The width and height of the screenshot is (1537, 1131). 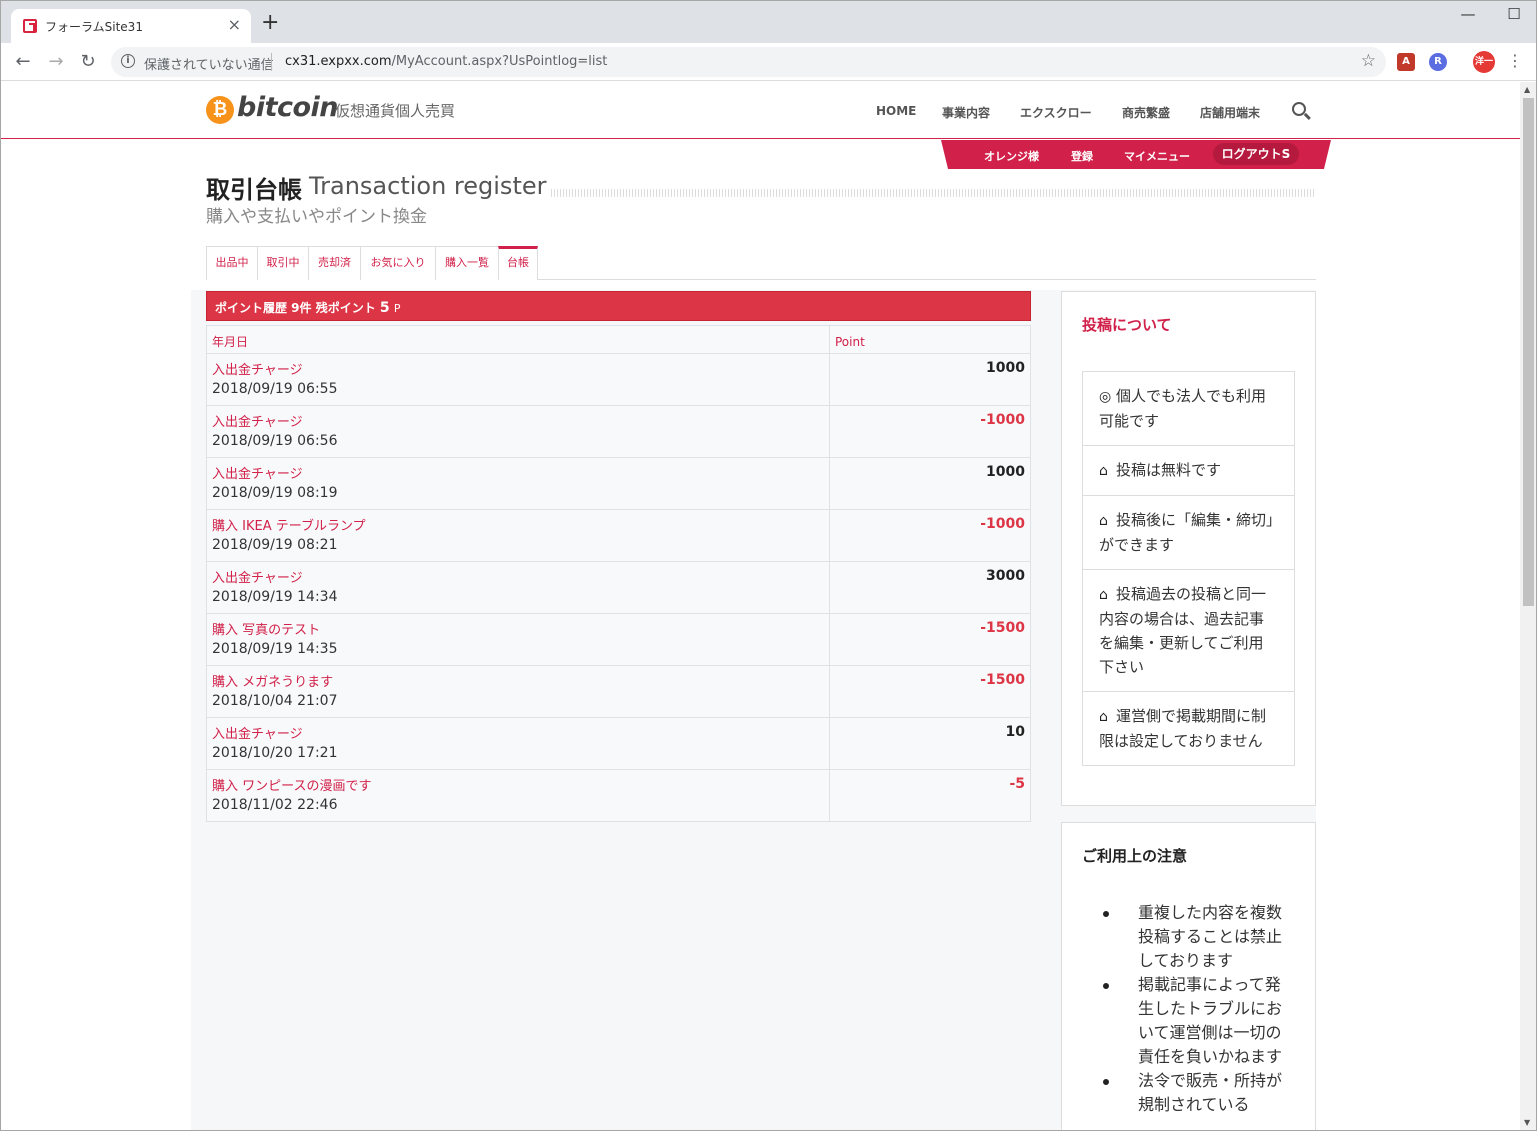 What do you see at coordinates (1230, 112) in the screenshot?
I see `nav-store-terminal: 店舗用端末` at bounding box center [1230, 112].